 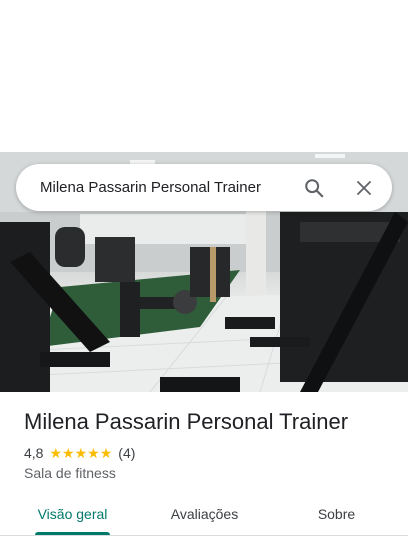 What do you see at coordinates (70, 473) in the screenshot?
I see `place-category: Sala de fitness` at bounding box center [70, 473].